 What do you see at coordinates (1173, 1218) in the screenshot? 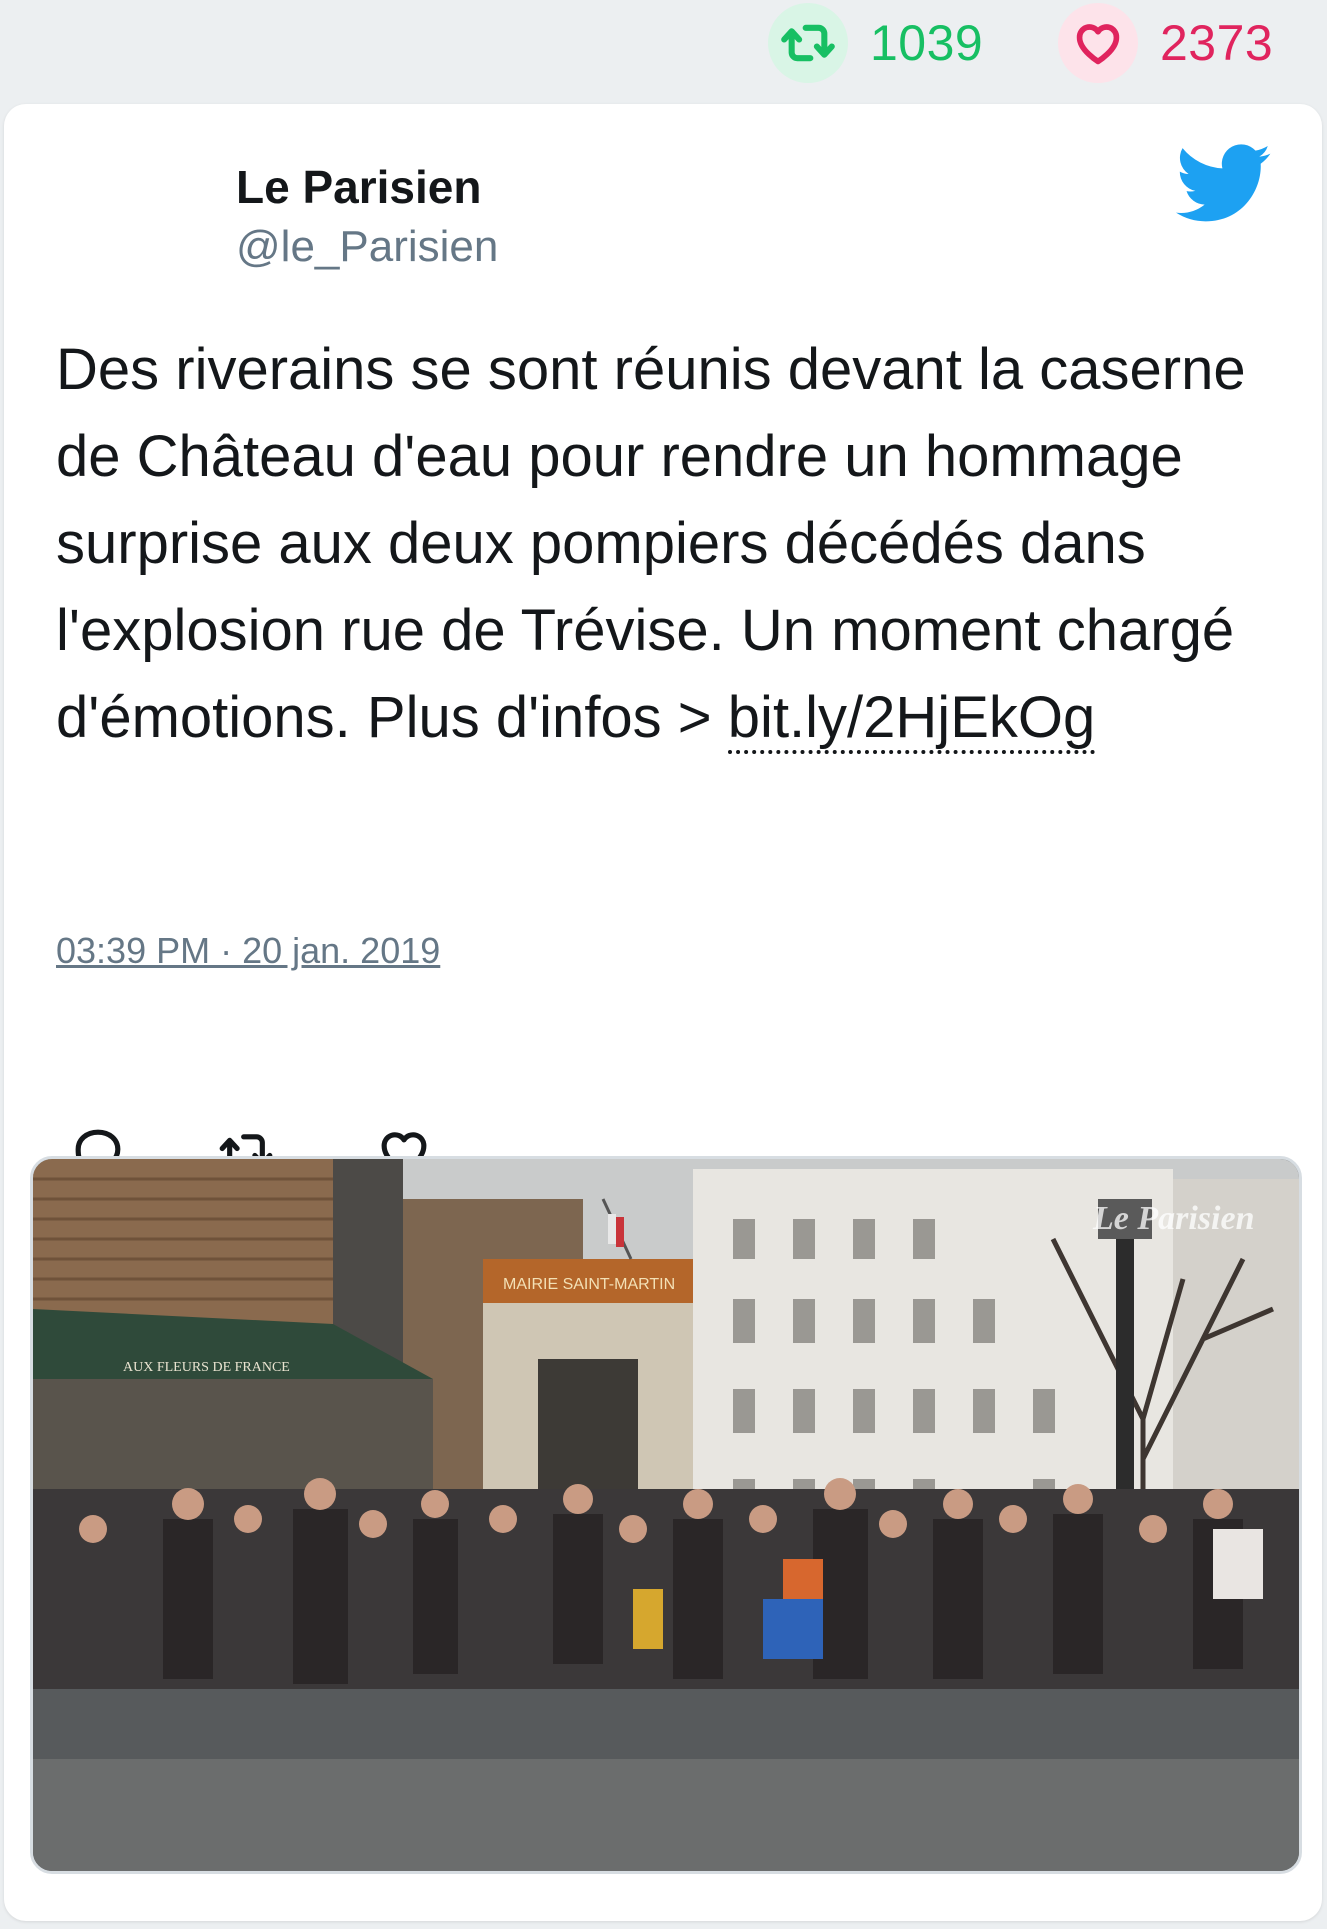
I see `media-watermark: Le Parisien` at bounding box center [1173, 1218].